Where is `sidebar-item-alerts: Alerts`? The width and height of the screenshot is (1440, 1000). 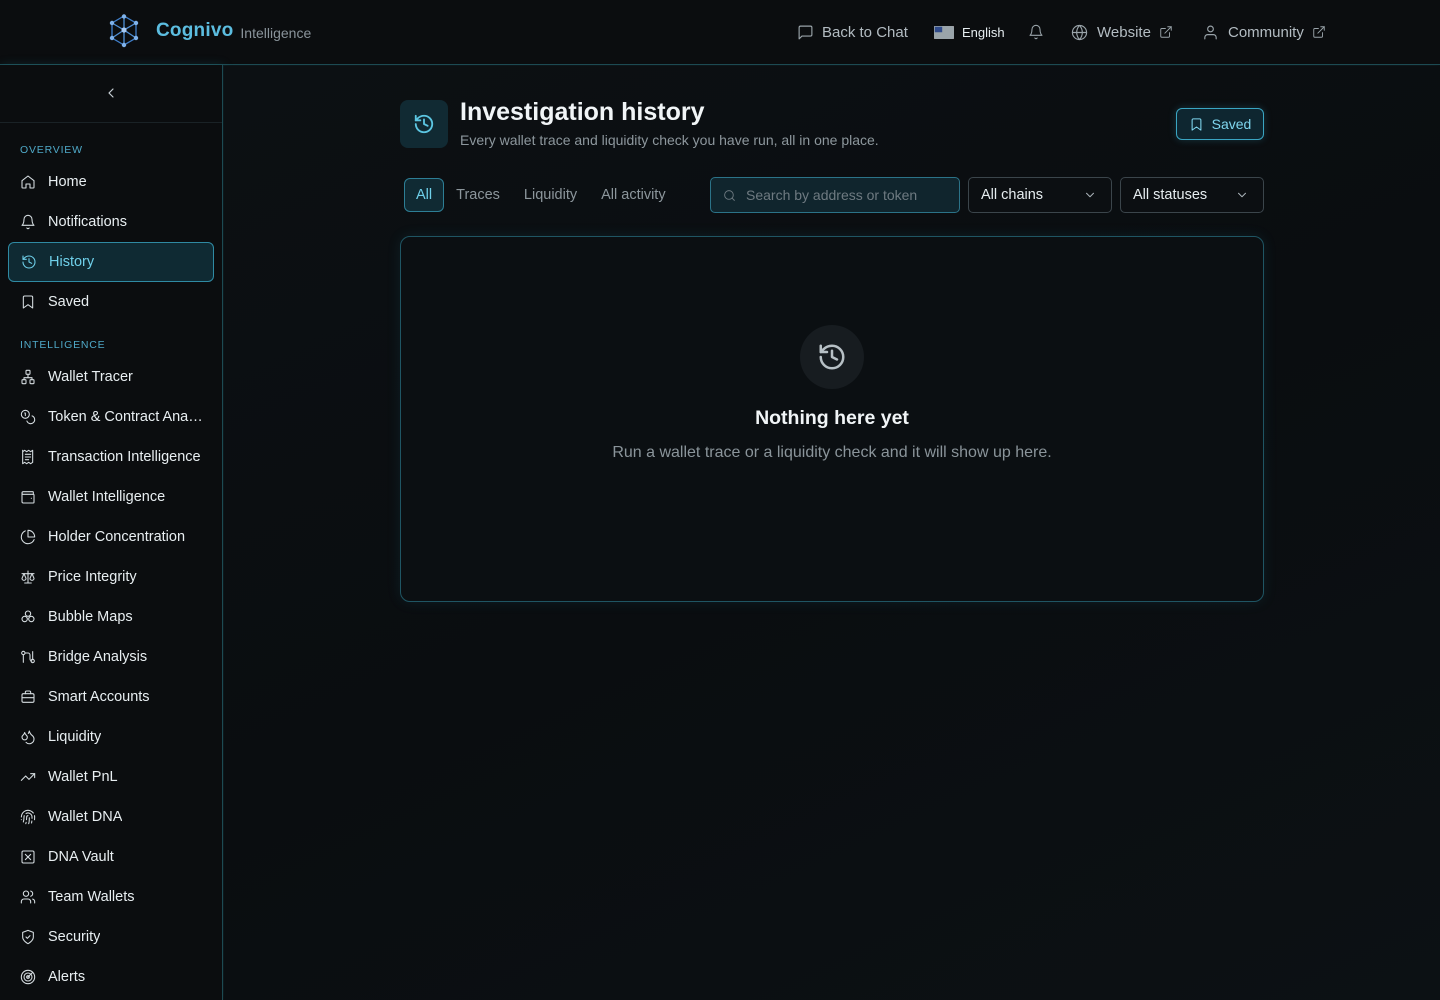
sidebar-item-alerts: Alerts is located at coordinates (111, 977).